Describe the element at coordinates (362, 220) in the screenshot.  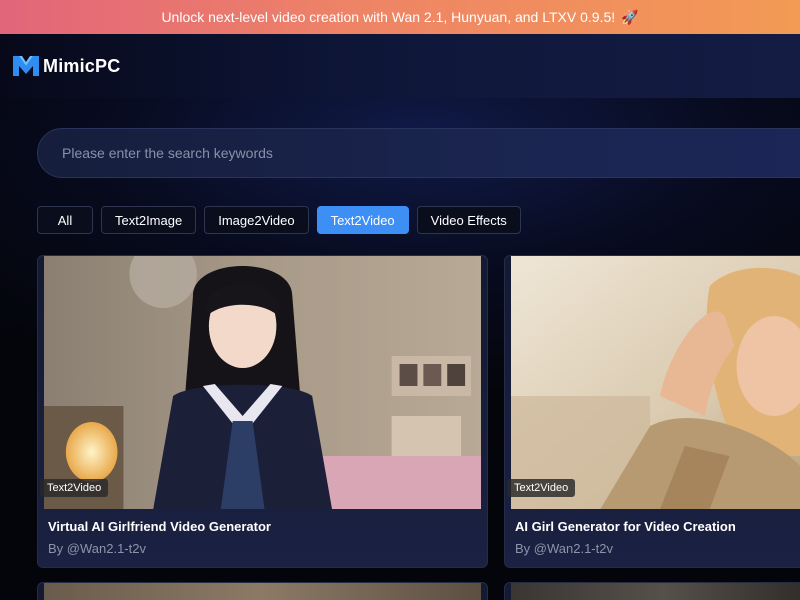
I see `tab-text2video: Text2Video` at that location.